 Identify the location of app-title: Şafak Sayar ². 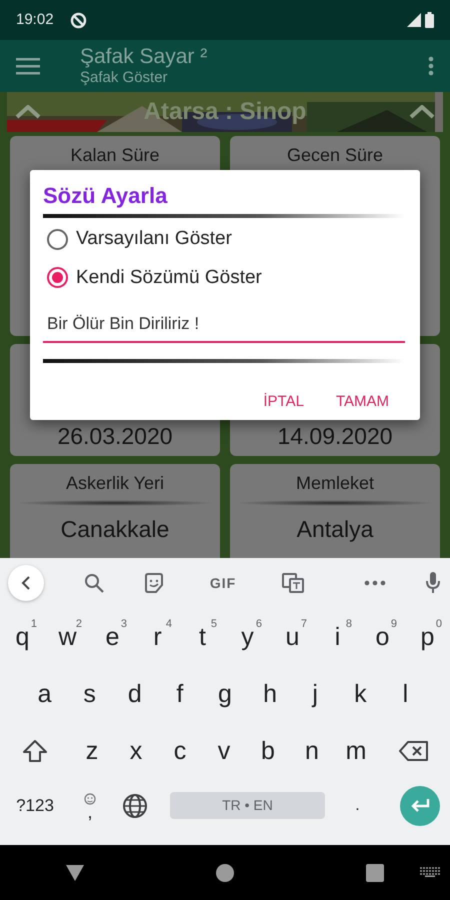
(144, 57).